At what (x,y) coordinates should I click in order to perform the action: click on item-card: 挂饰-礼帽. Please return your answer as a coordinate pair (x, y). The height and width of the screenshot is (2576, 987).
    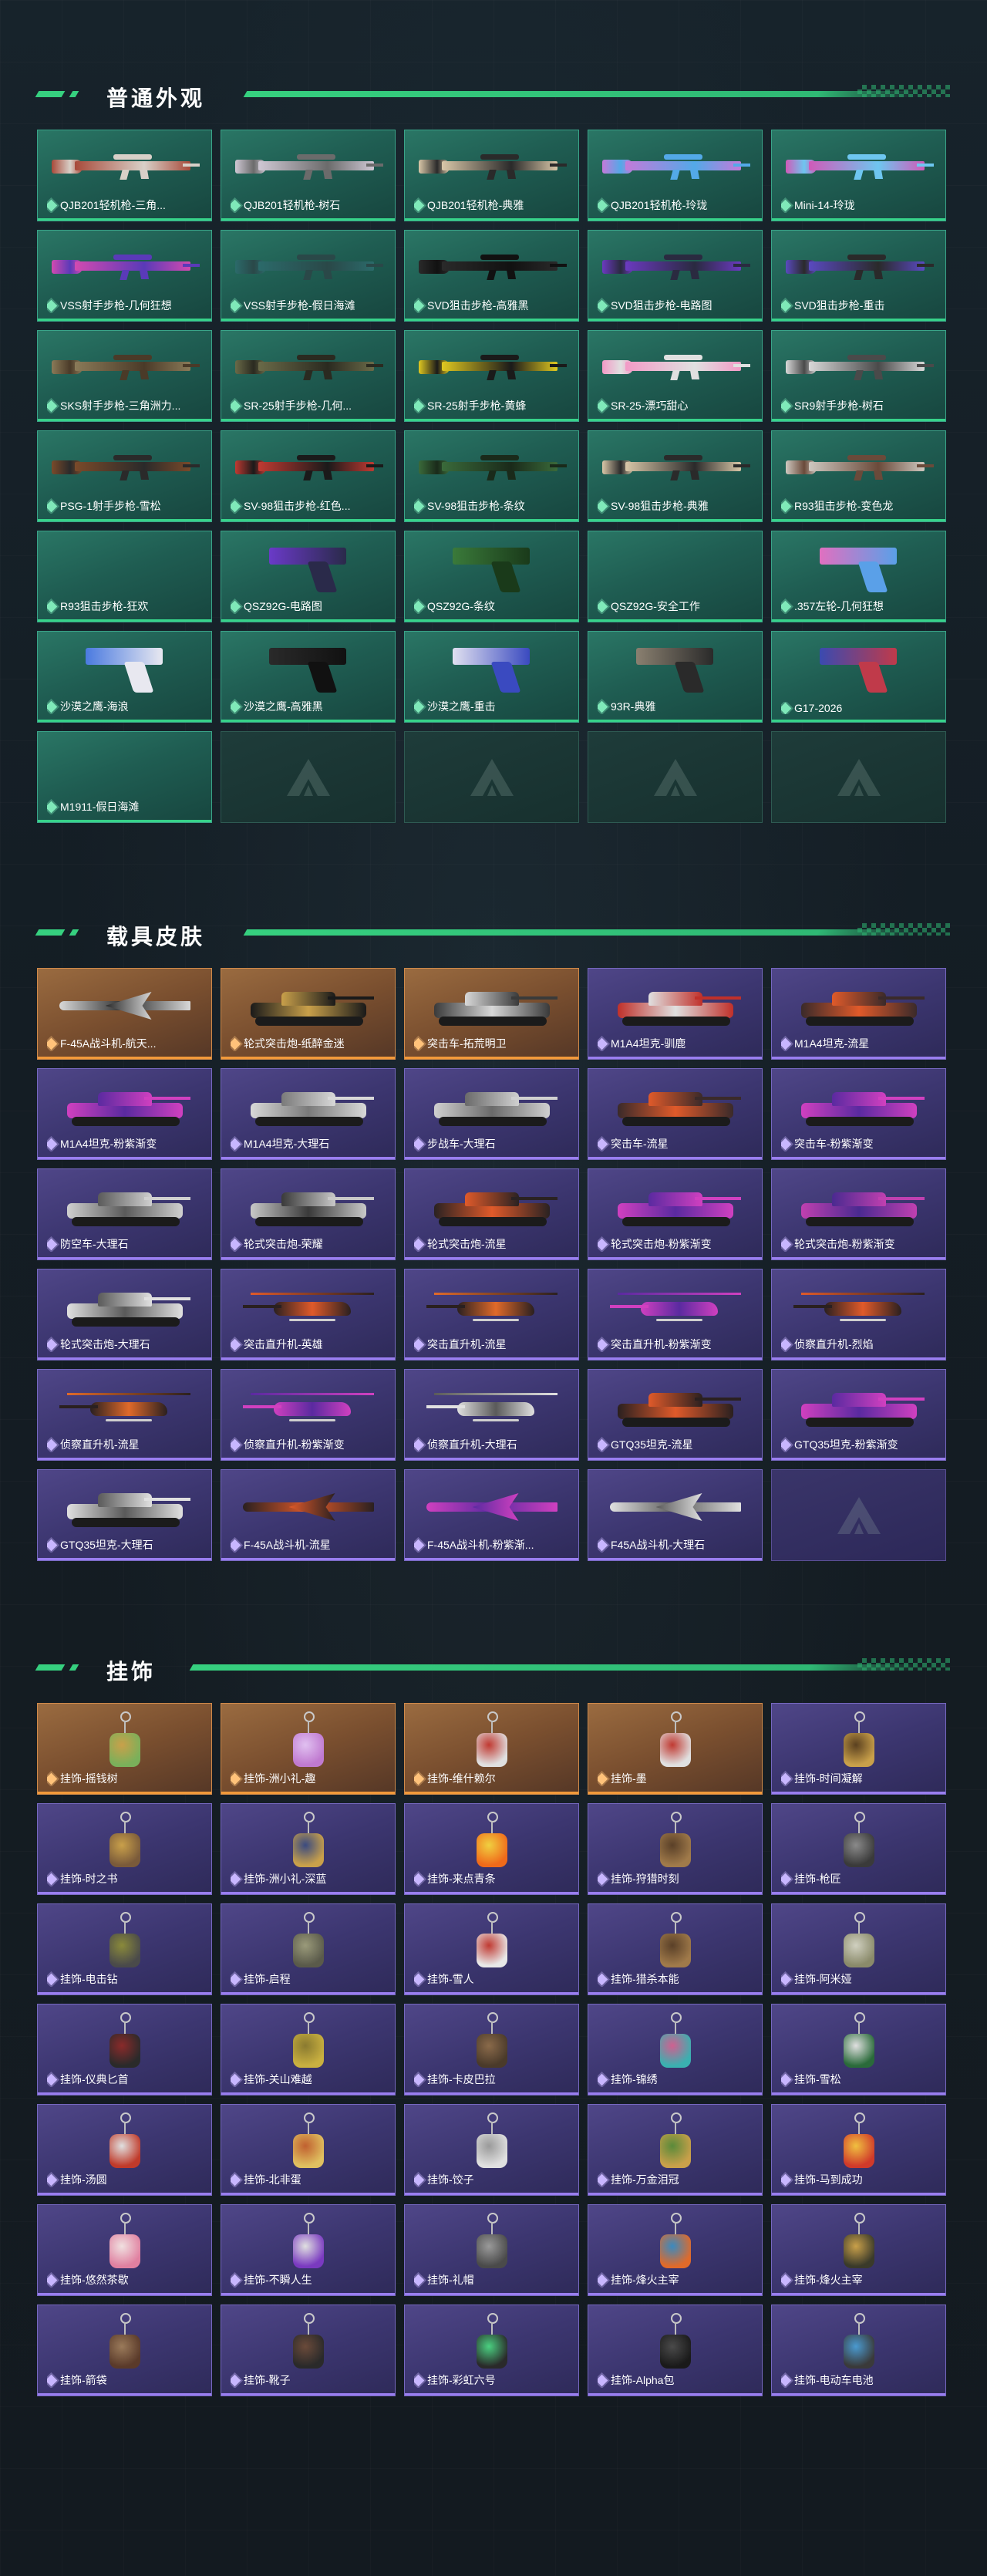
    Looking at the image, I should click on (491, 2250).